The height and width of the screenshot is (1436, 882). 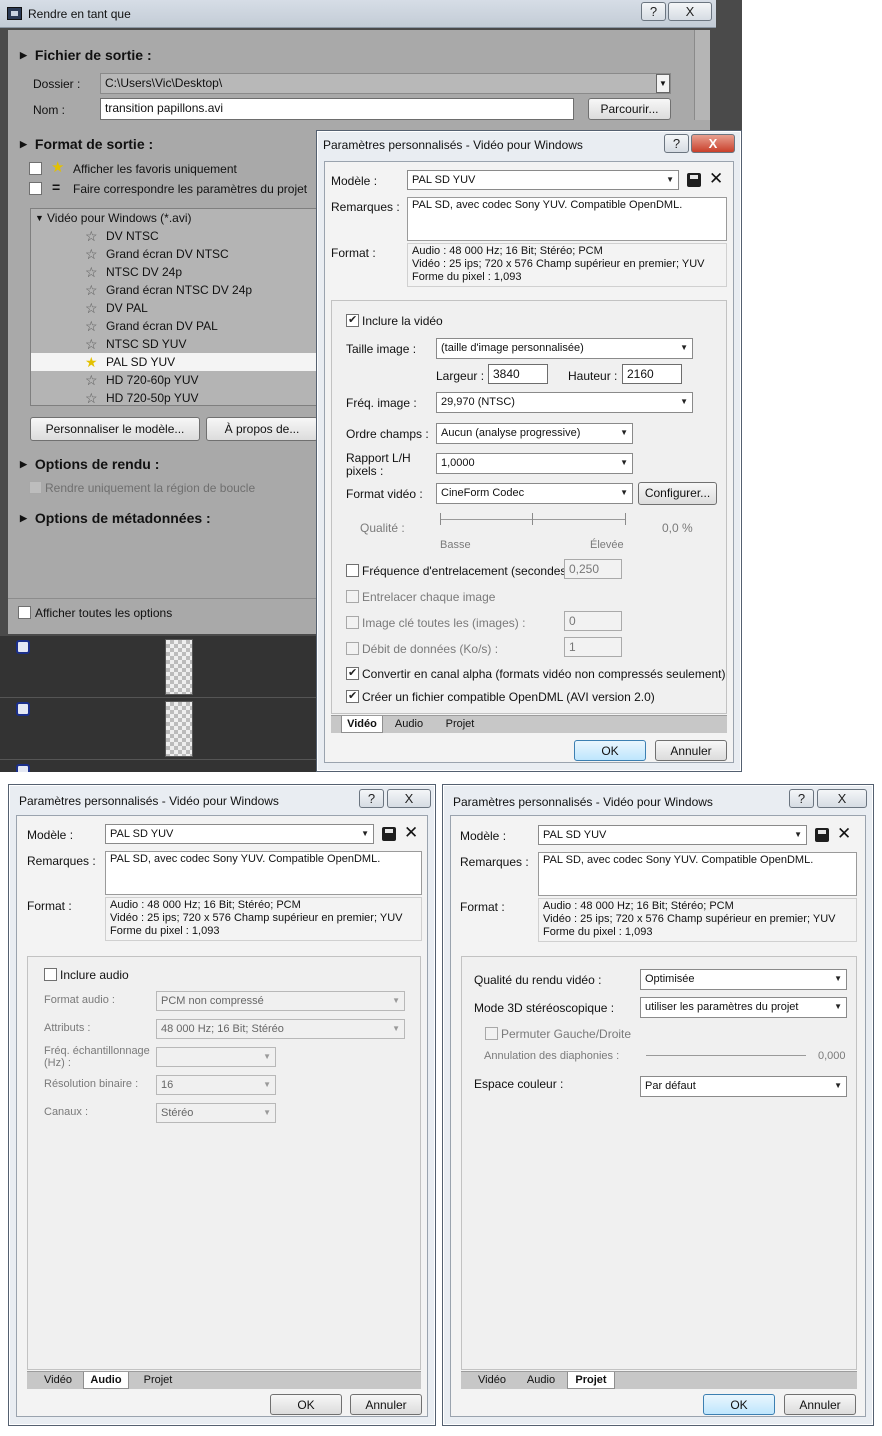 What do you see at coordinates (352, 648) in the screenshot?
I see `data-rate-checkbox` at bounding box center [352, 648].